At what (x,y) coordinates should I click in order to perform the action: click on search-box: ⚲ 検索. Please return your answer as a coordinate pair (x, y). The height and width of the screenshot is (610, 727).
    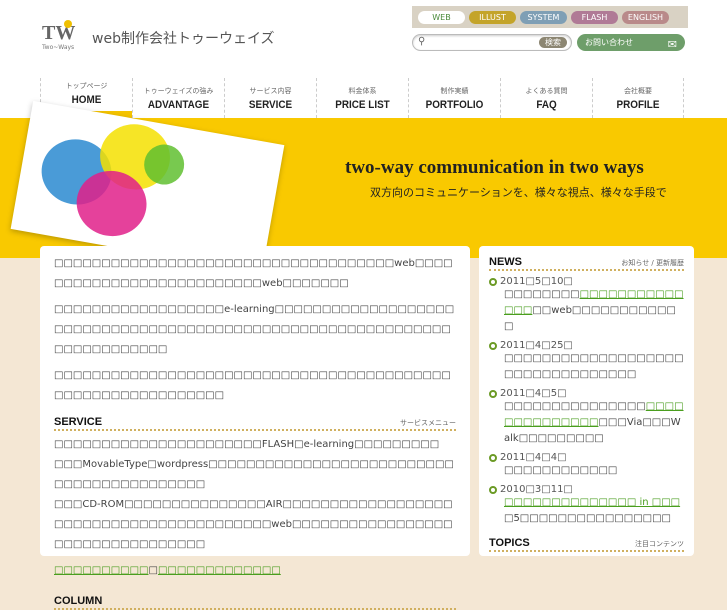
    Looking at the image, I should click on (492, 42).